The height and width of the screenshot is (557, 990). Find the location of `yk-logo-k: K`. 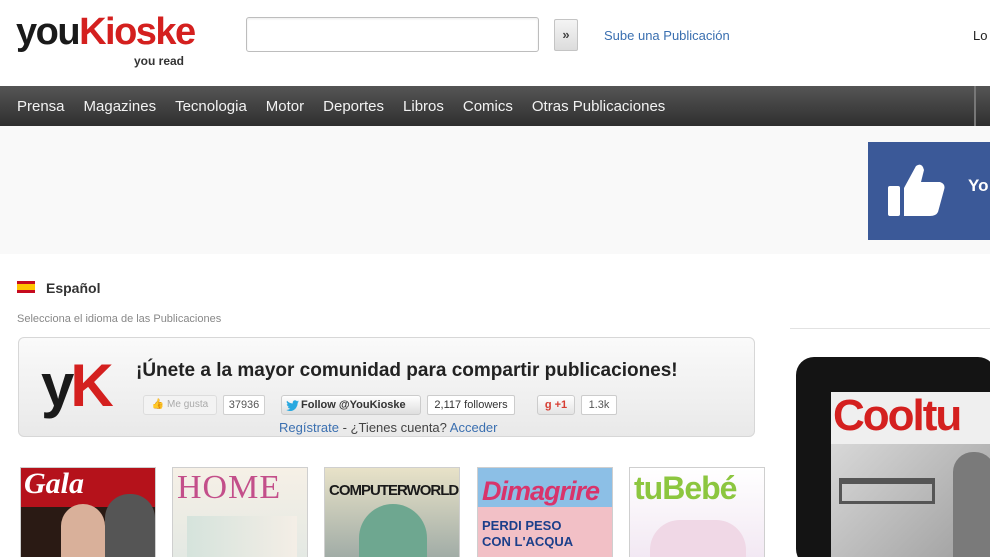

yk-logo-k: K is located at coordinates (91, 385).